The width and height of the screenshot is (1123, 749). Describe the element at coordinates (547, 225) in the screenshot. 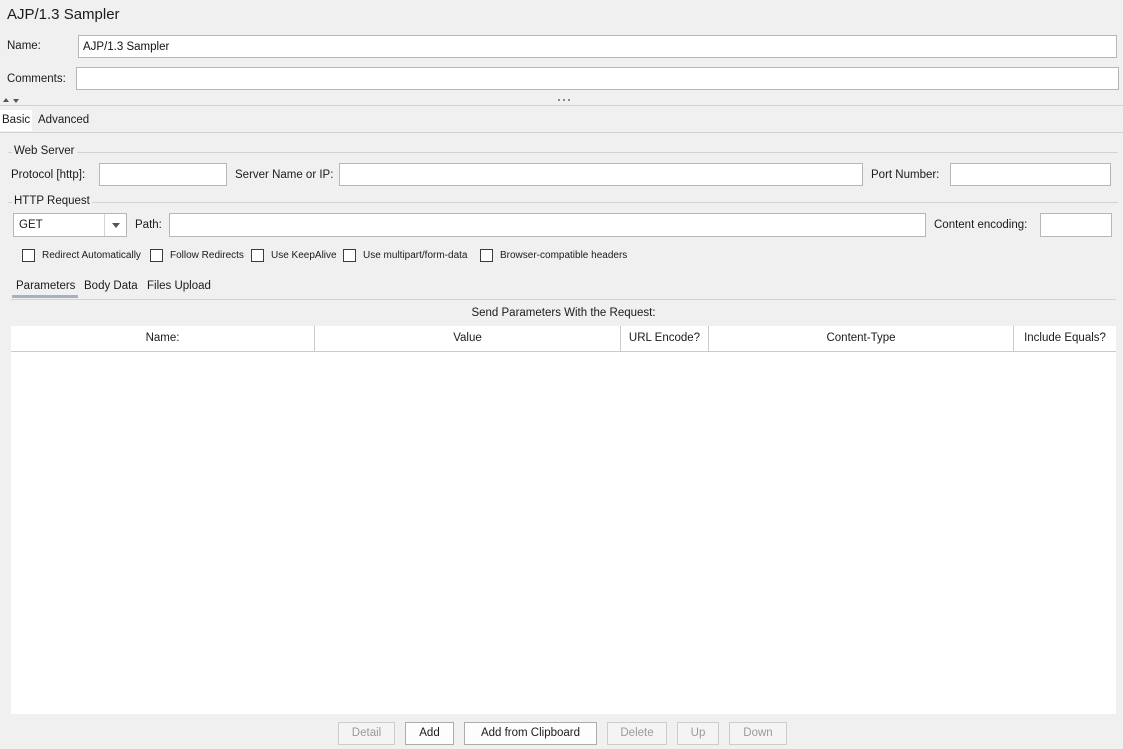

I see `path-input` at that location.